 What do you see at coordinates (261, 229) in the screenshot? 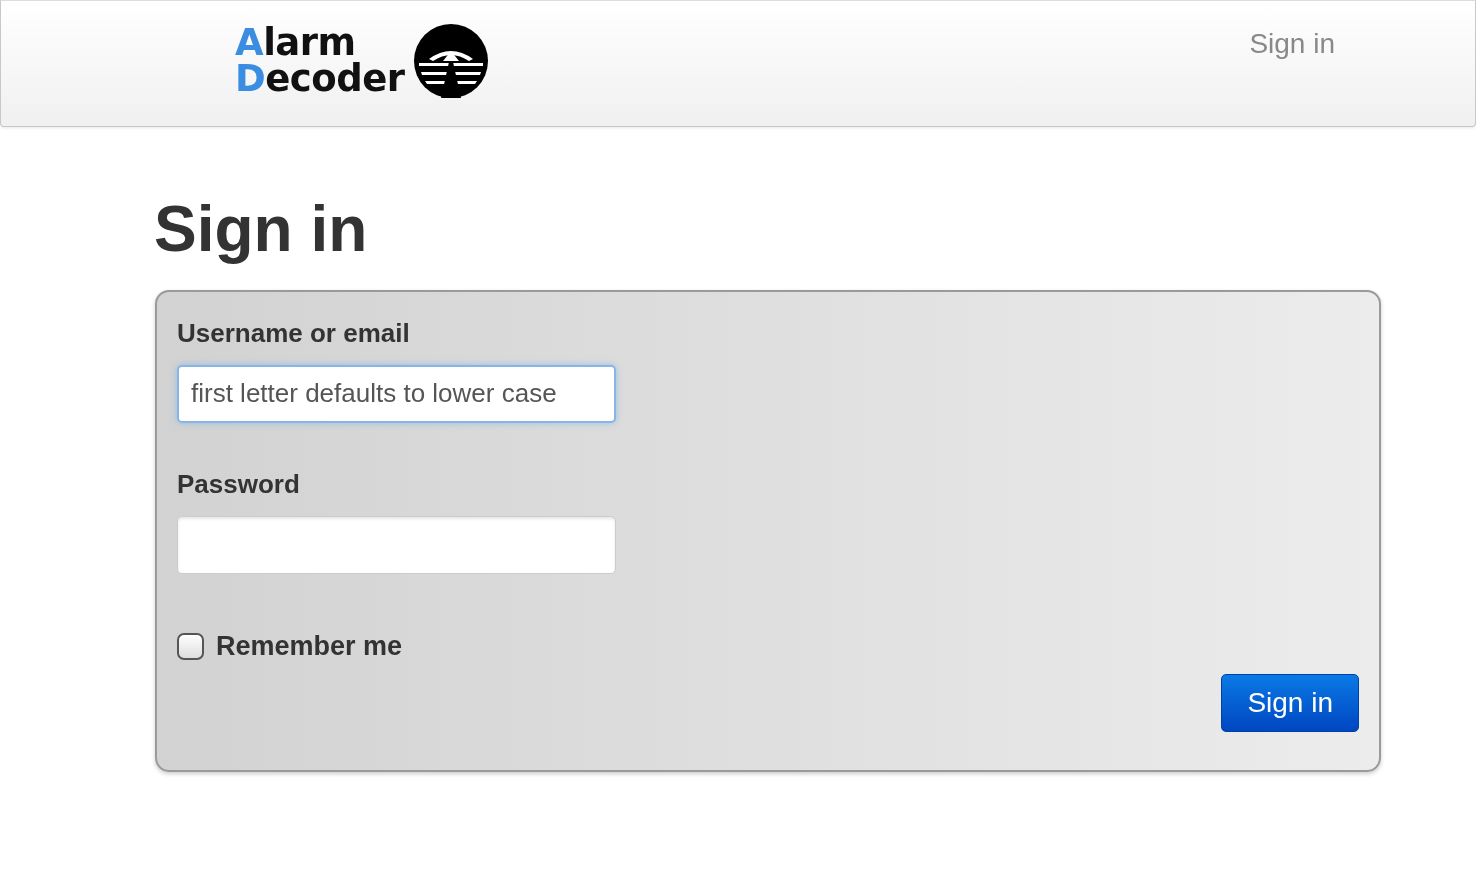
I see `page-heading: Sign in` at bounding box center [261, 229].